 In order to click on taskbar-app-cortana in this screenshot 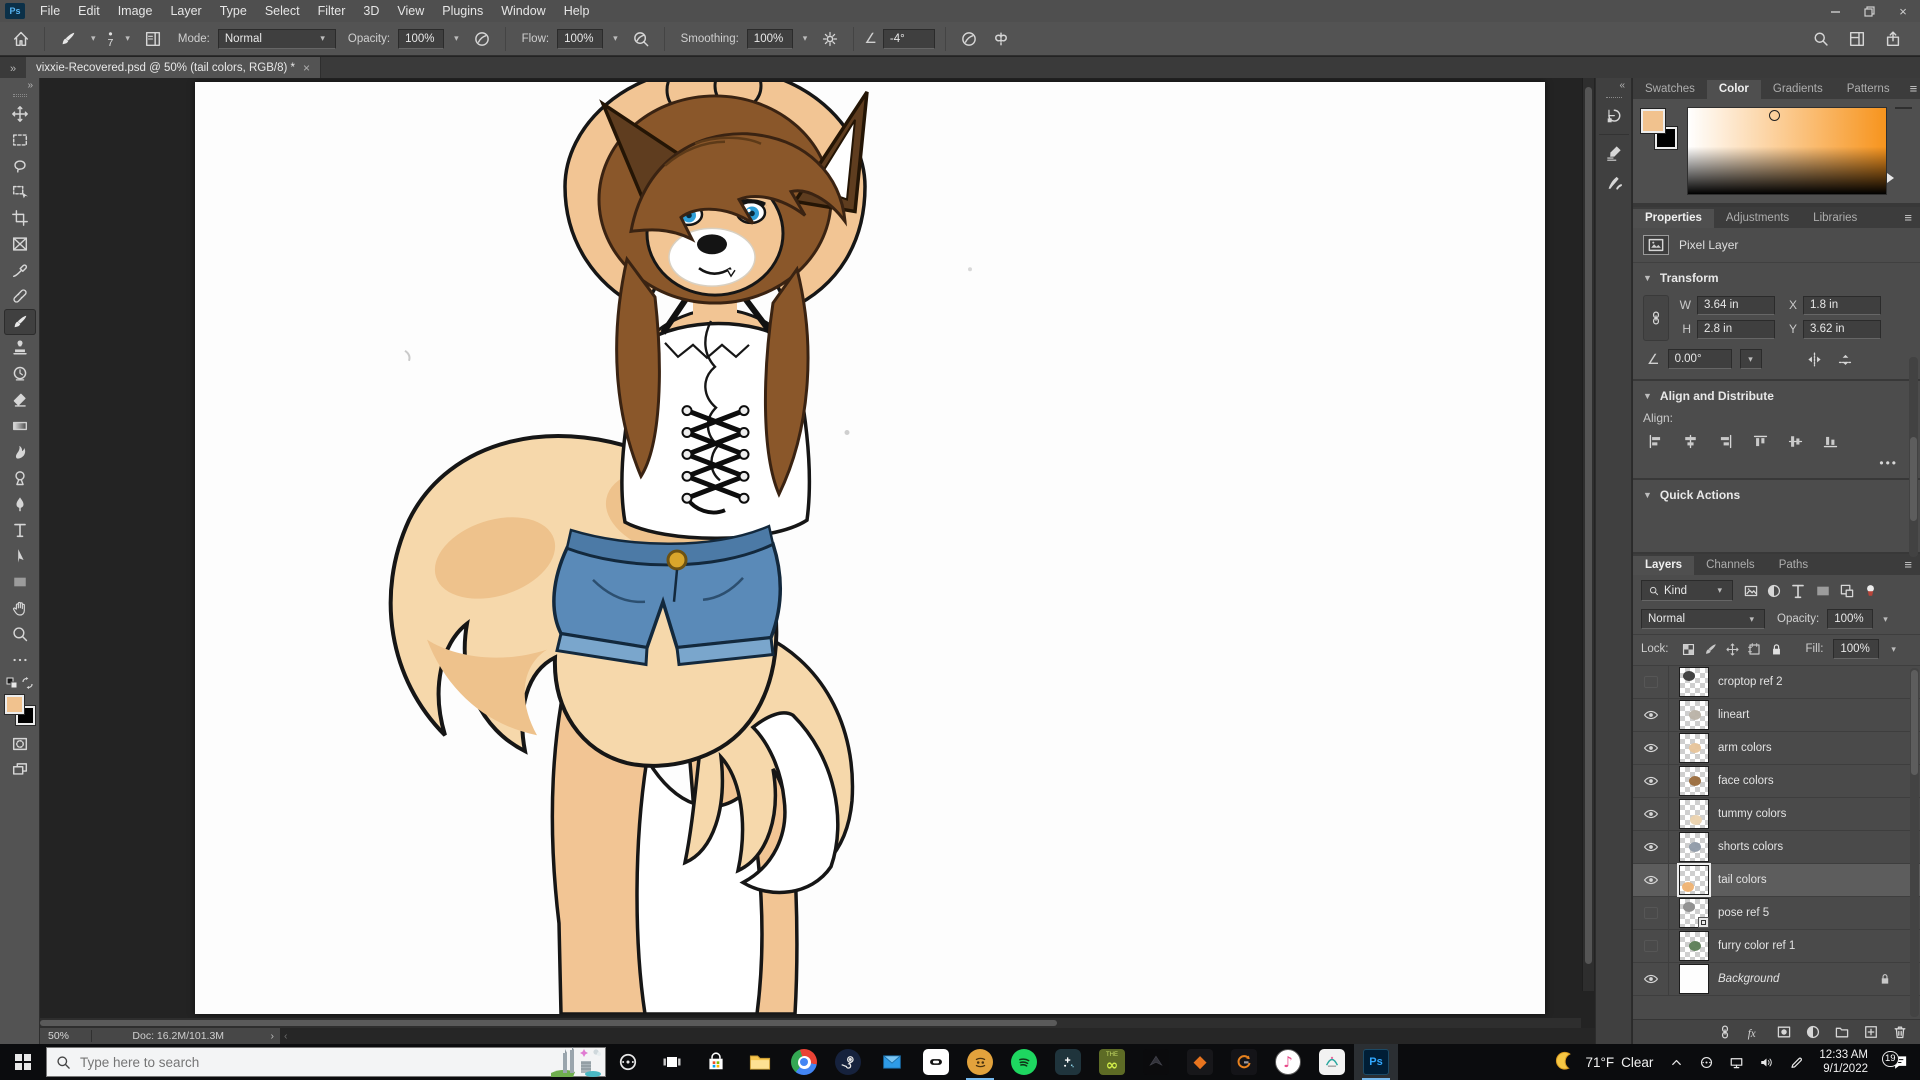, I will do `click(628, 1062)`.